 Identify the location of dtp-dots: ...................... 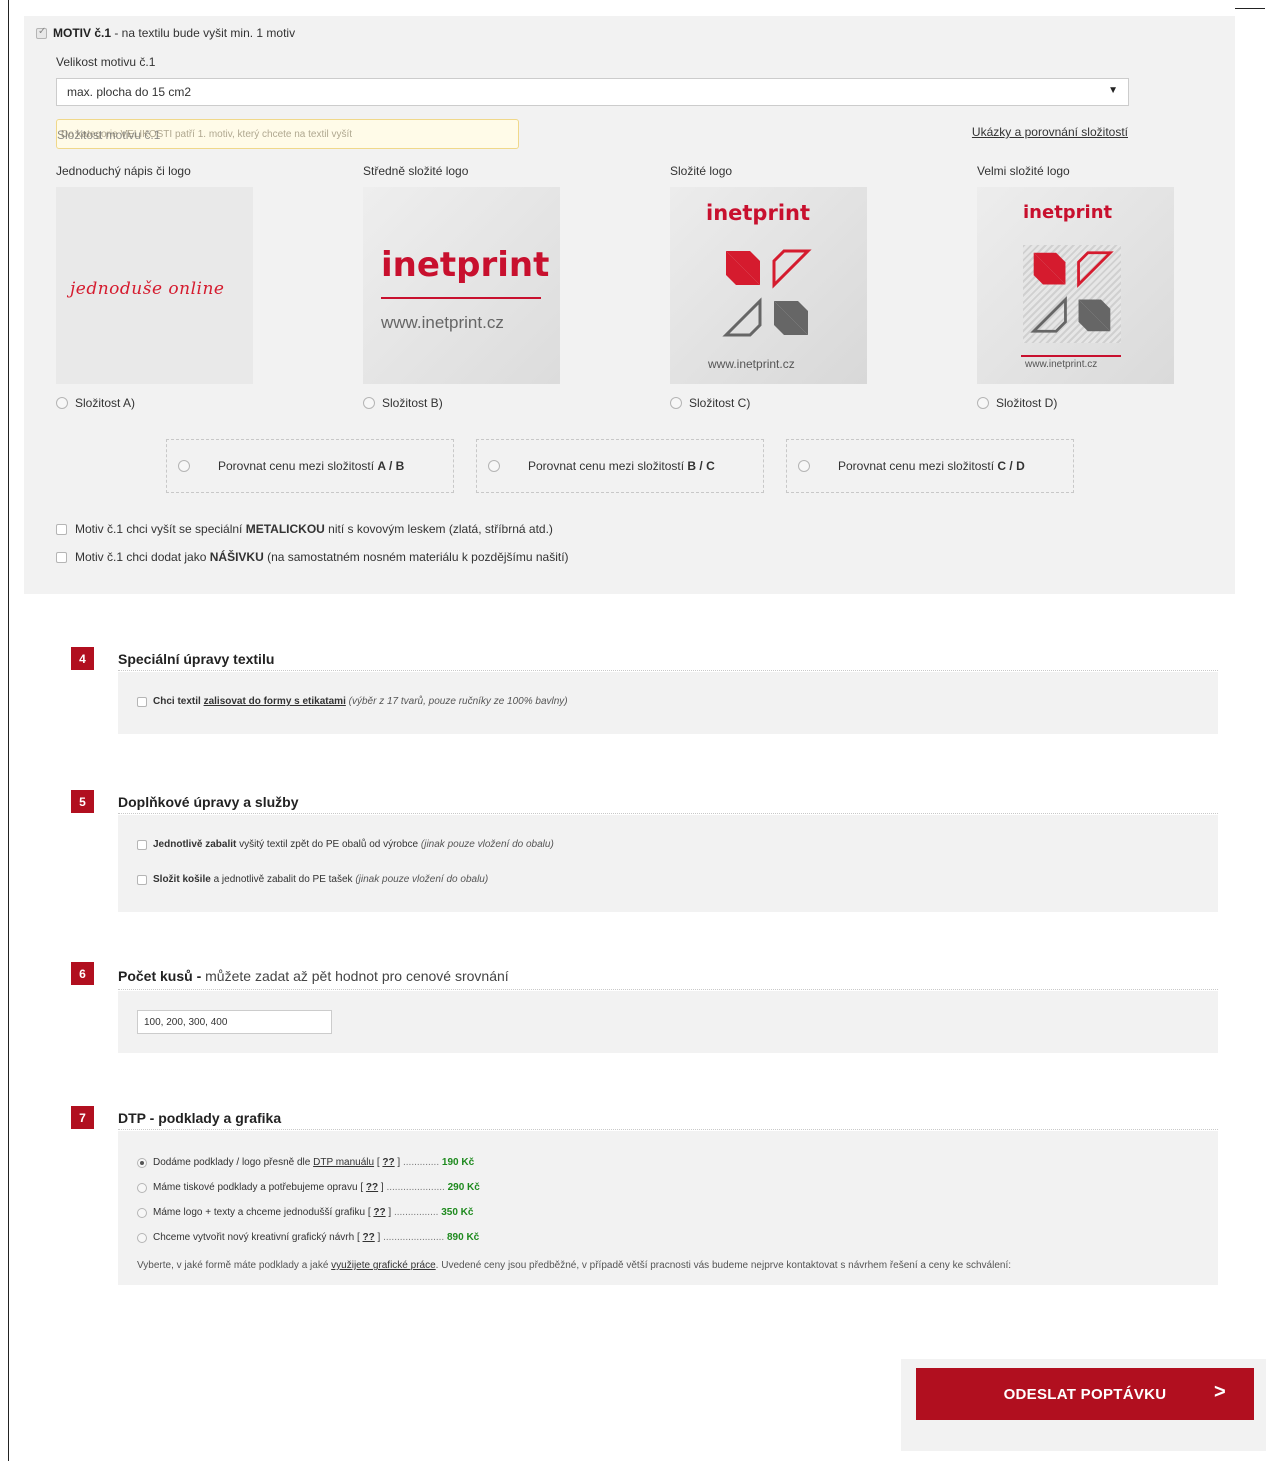
(415, 1187).